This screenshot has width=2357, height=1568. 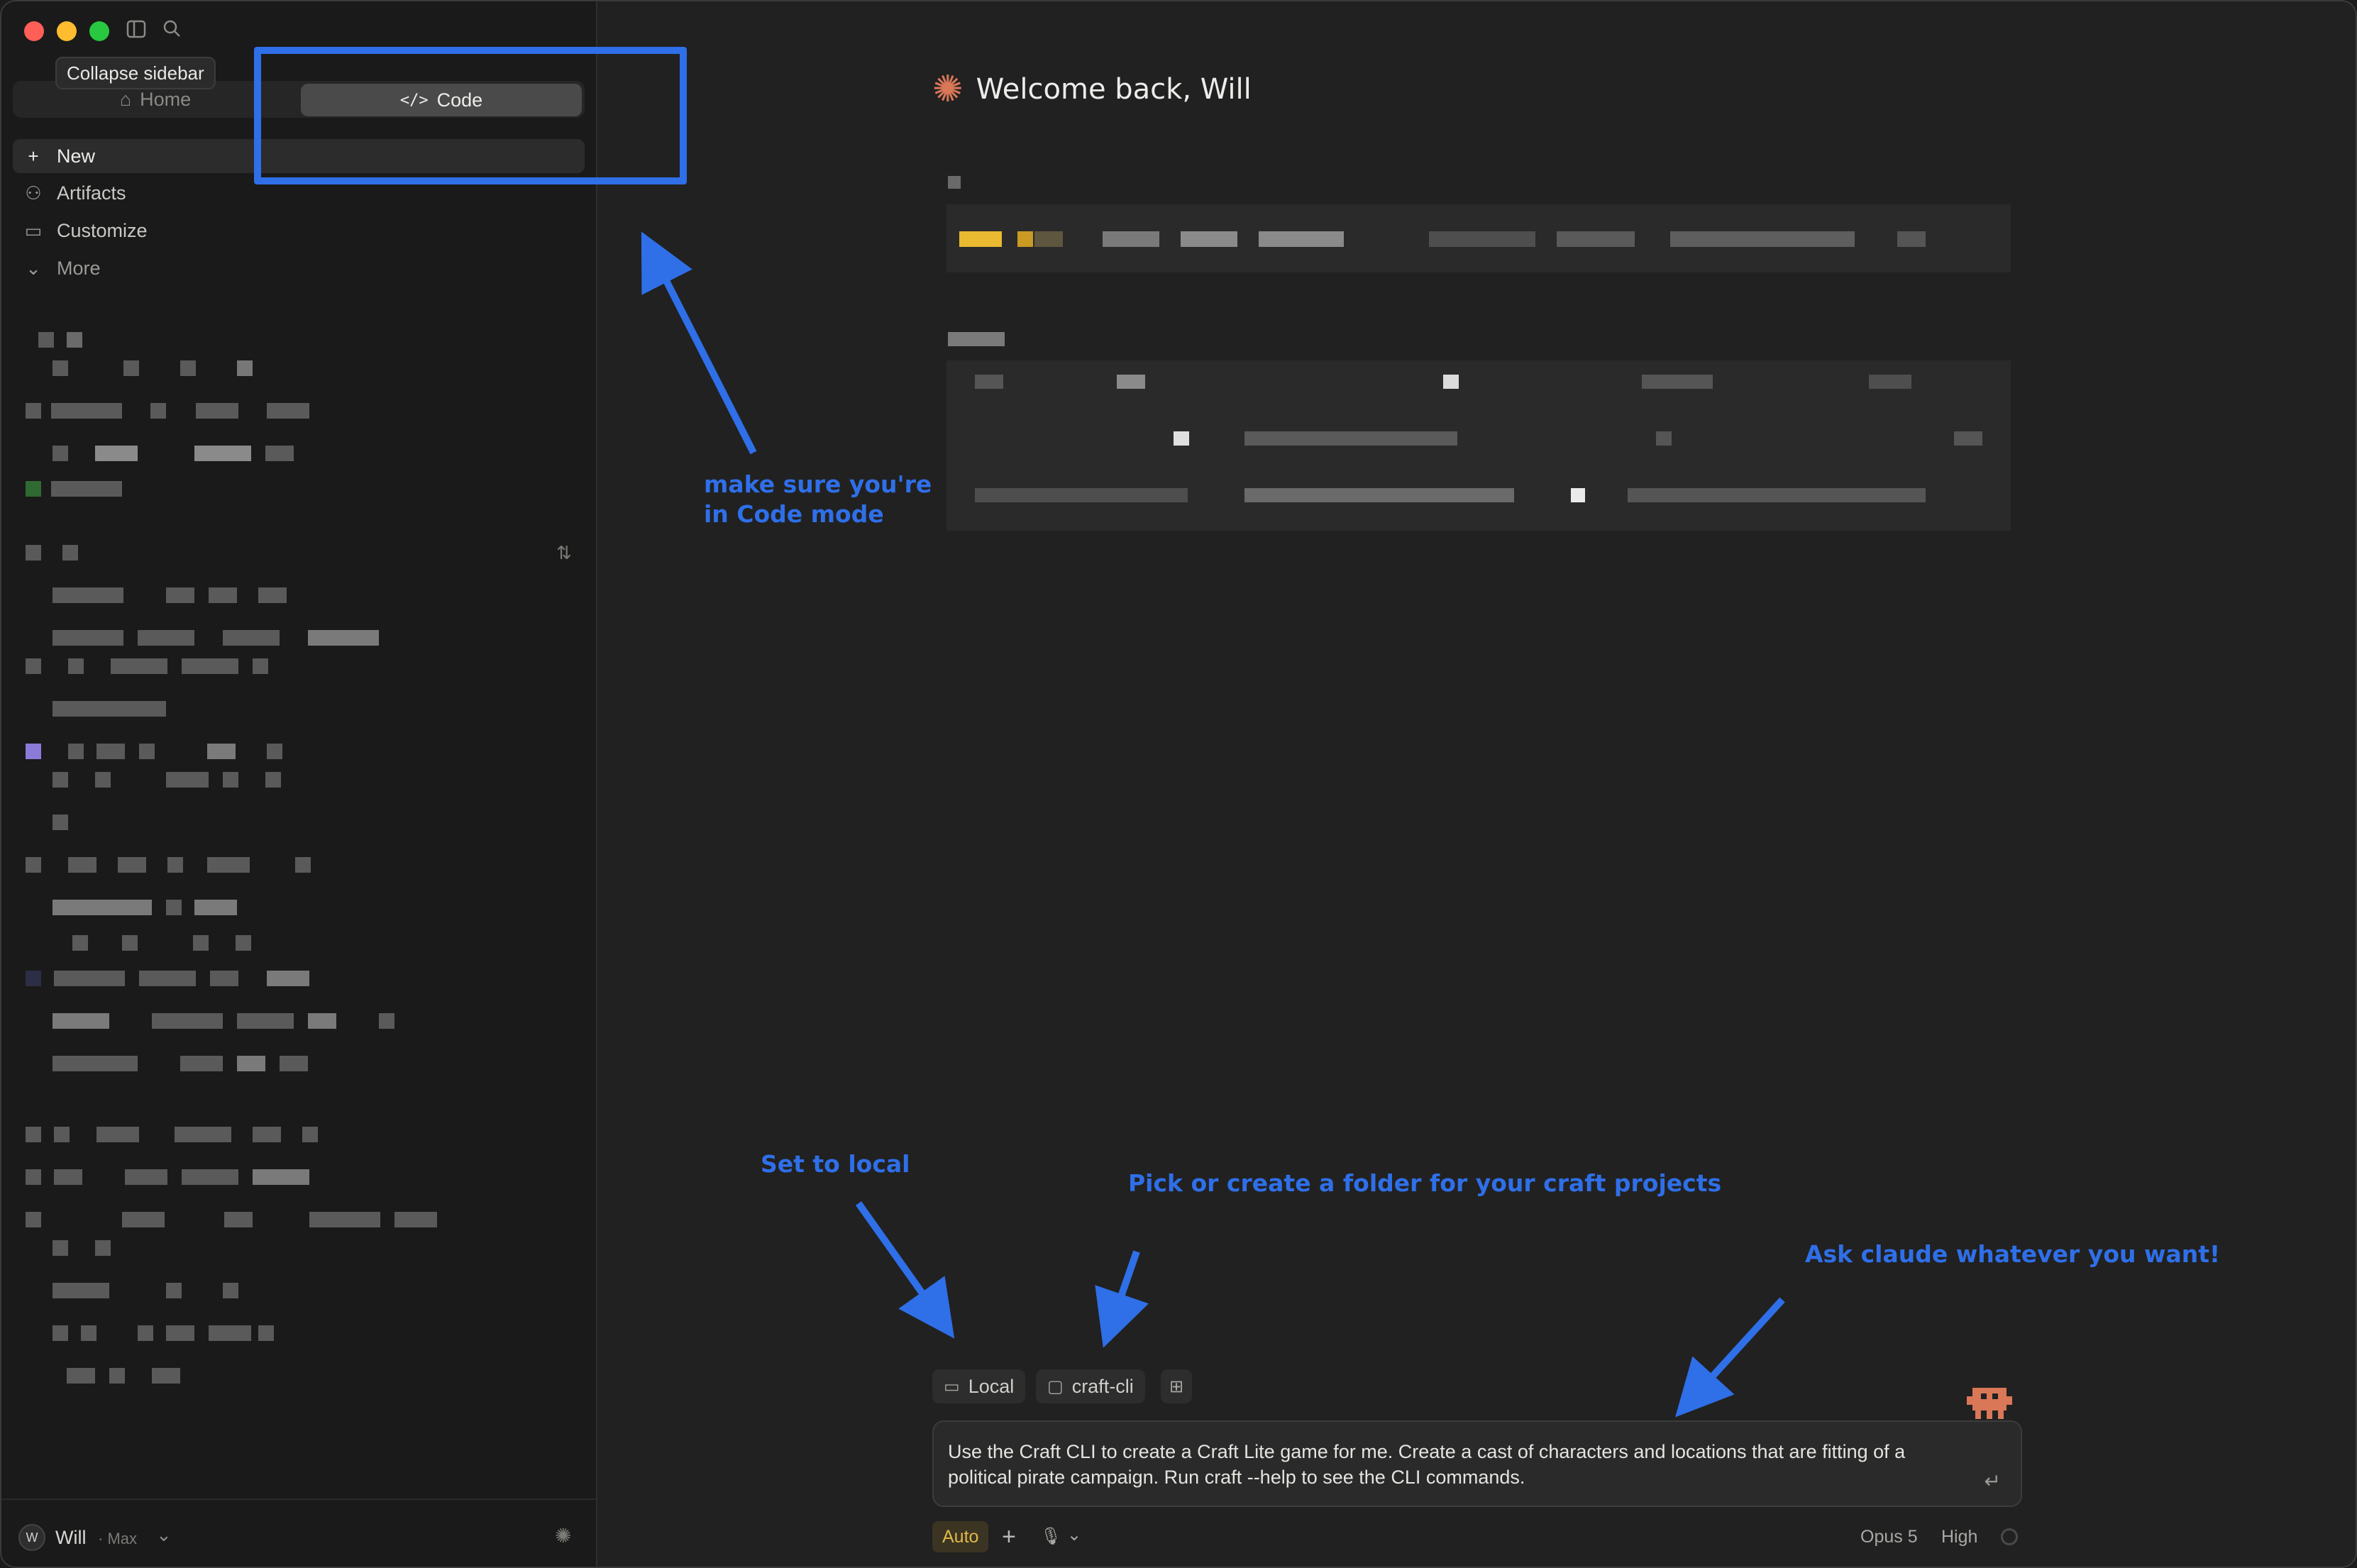 I want to click on effort-label: High, so click(x=1960, y=1536).